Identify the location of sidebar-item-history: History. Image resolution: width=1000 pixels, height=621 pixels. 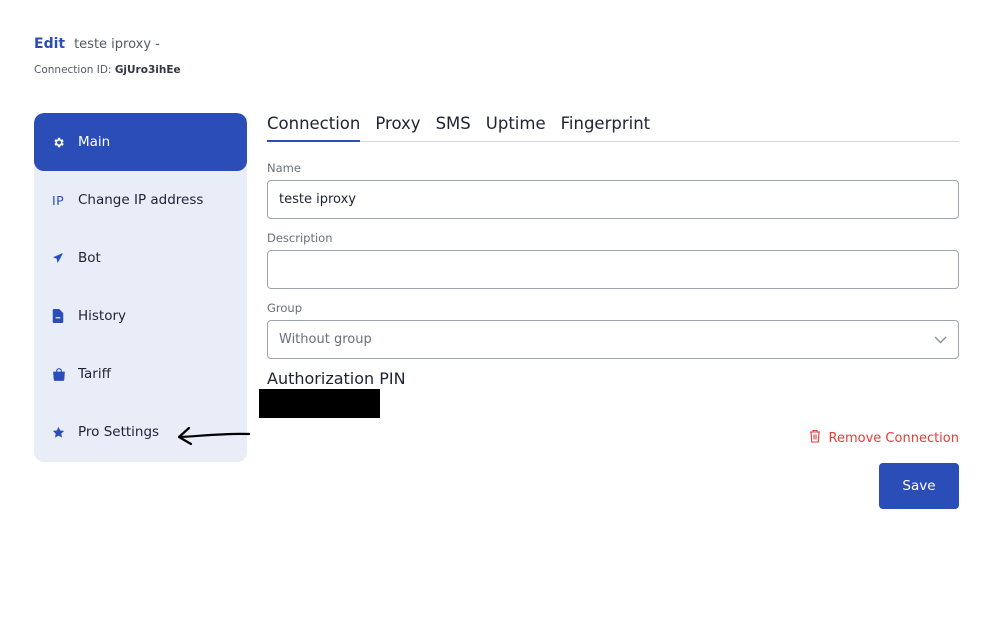
(140, 316).